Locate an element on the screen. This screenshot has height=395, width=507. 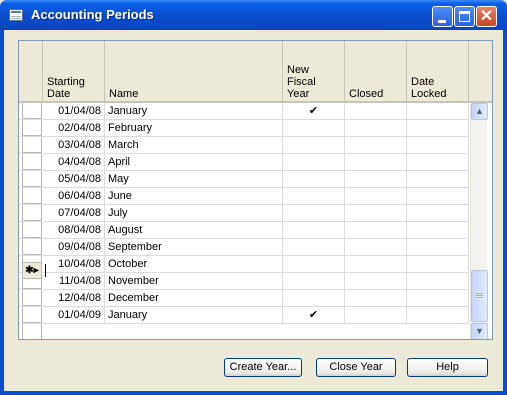
column-header-starting-date: Starting Date is located at coordinates (74, 71).